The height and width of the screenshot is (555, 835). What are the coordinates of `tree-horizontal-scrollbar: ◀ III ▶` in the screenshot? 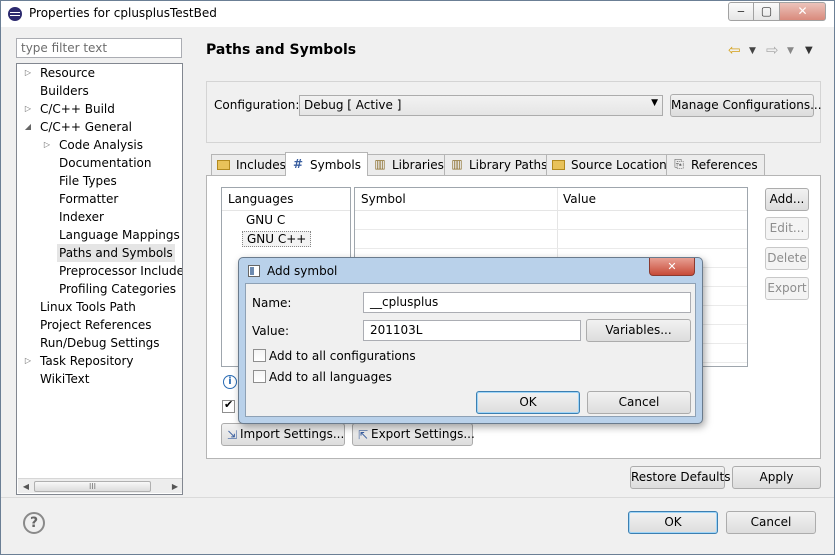 It's located at (100, 485).